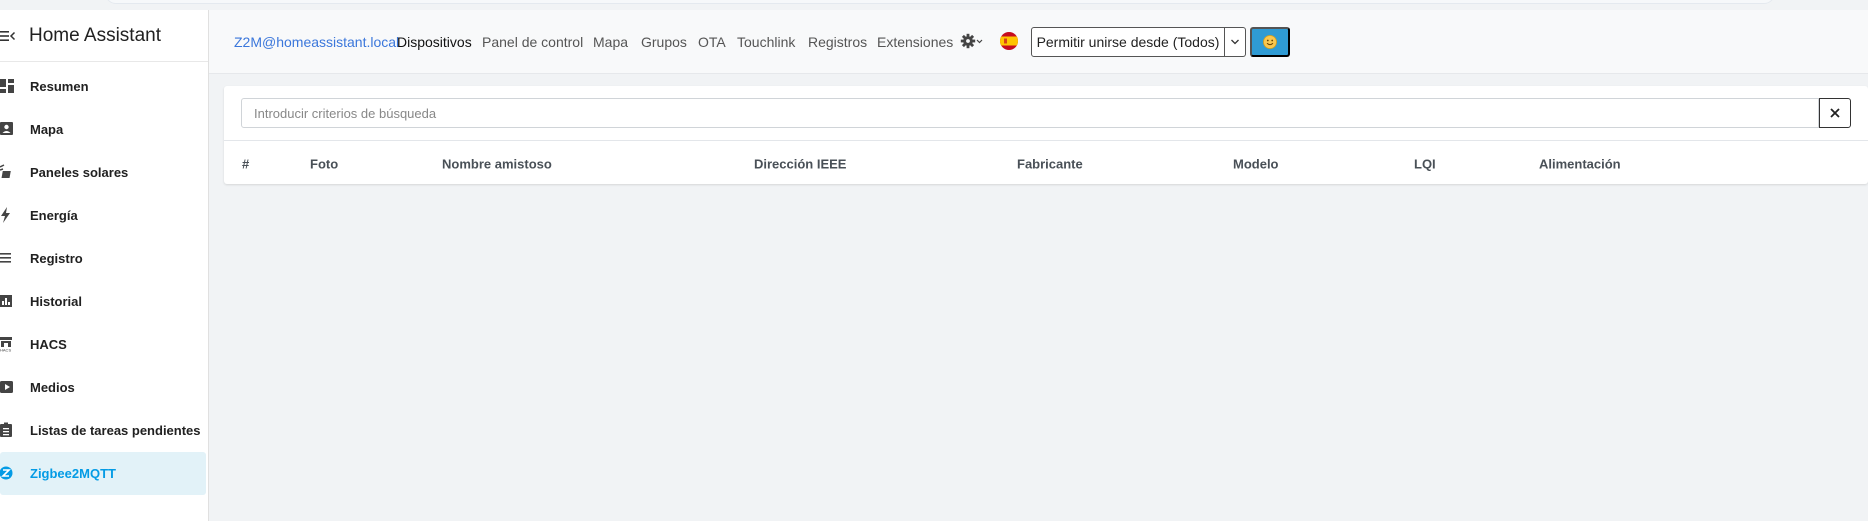 This screenshot has height=521, width=1868. I want to click on column-header-lqi: LQI, so click(1425, 164).